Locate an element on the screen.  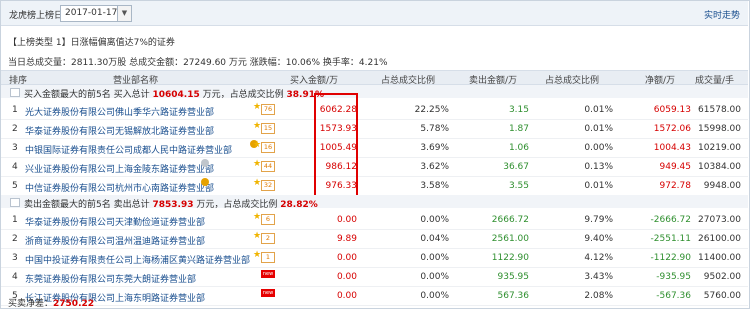
volume: 26100.00 is located at coordinates (719, 239).